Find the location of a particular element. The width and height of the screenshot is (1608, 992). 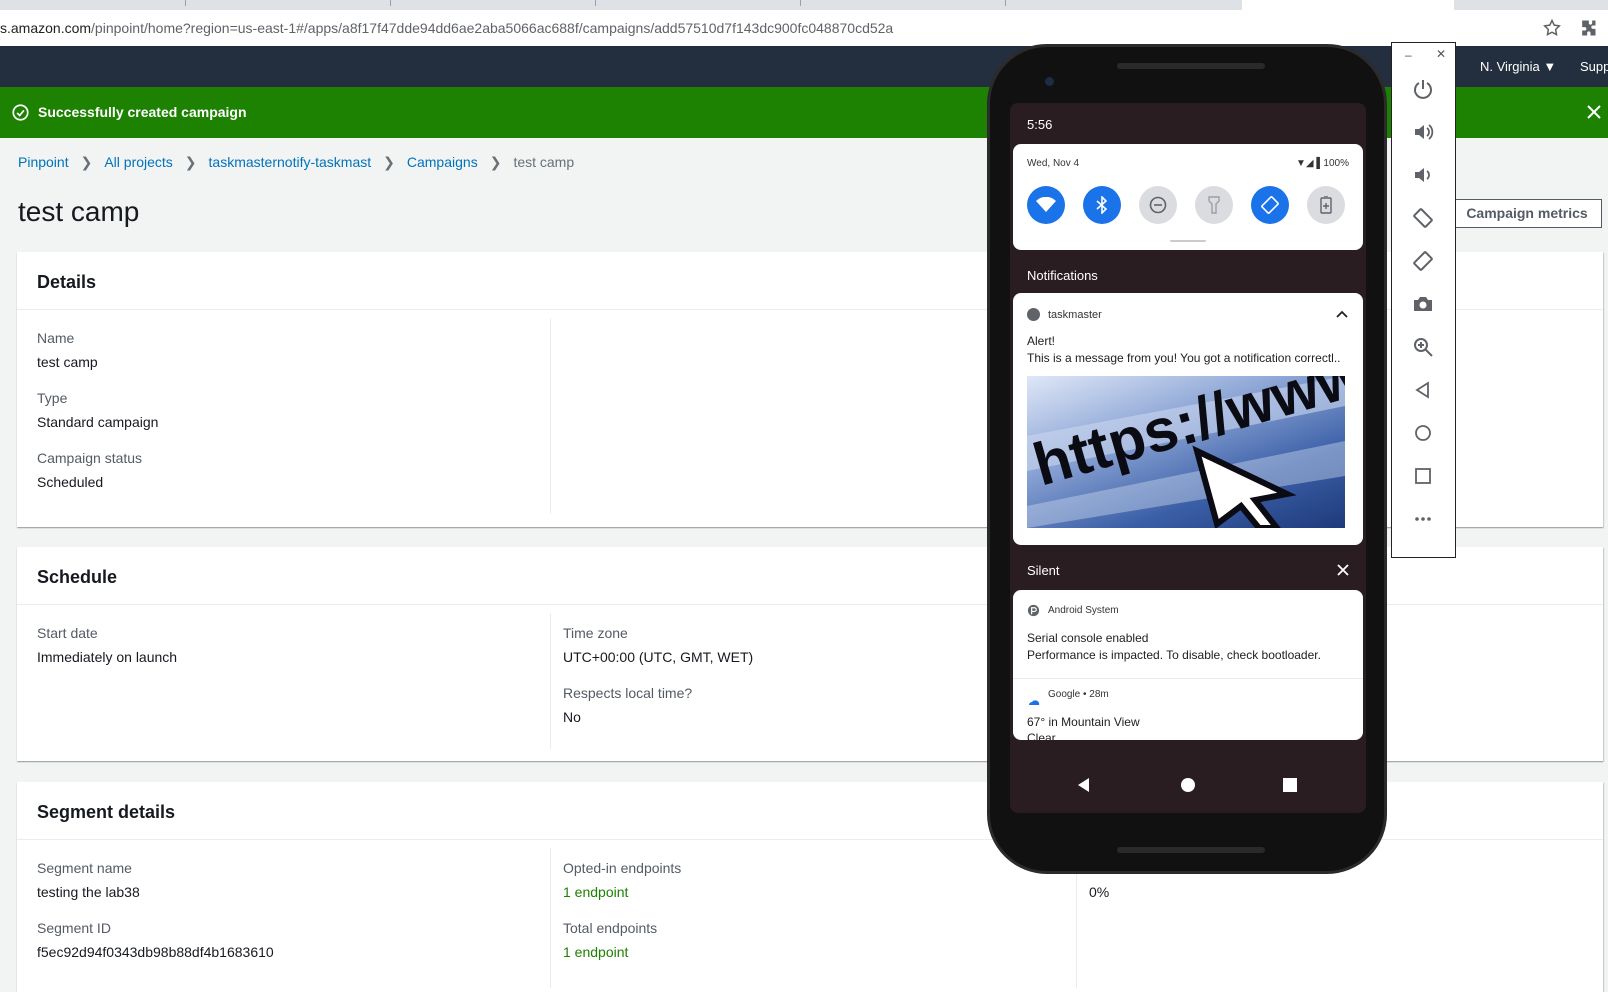

url-bar-photo-icon: https://www is located at coordinates (1186, 452).